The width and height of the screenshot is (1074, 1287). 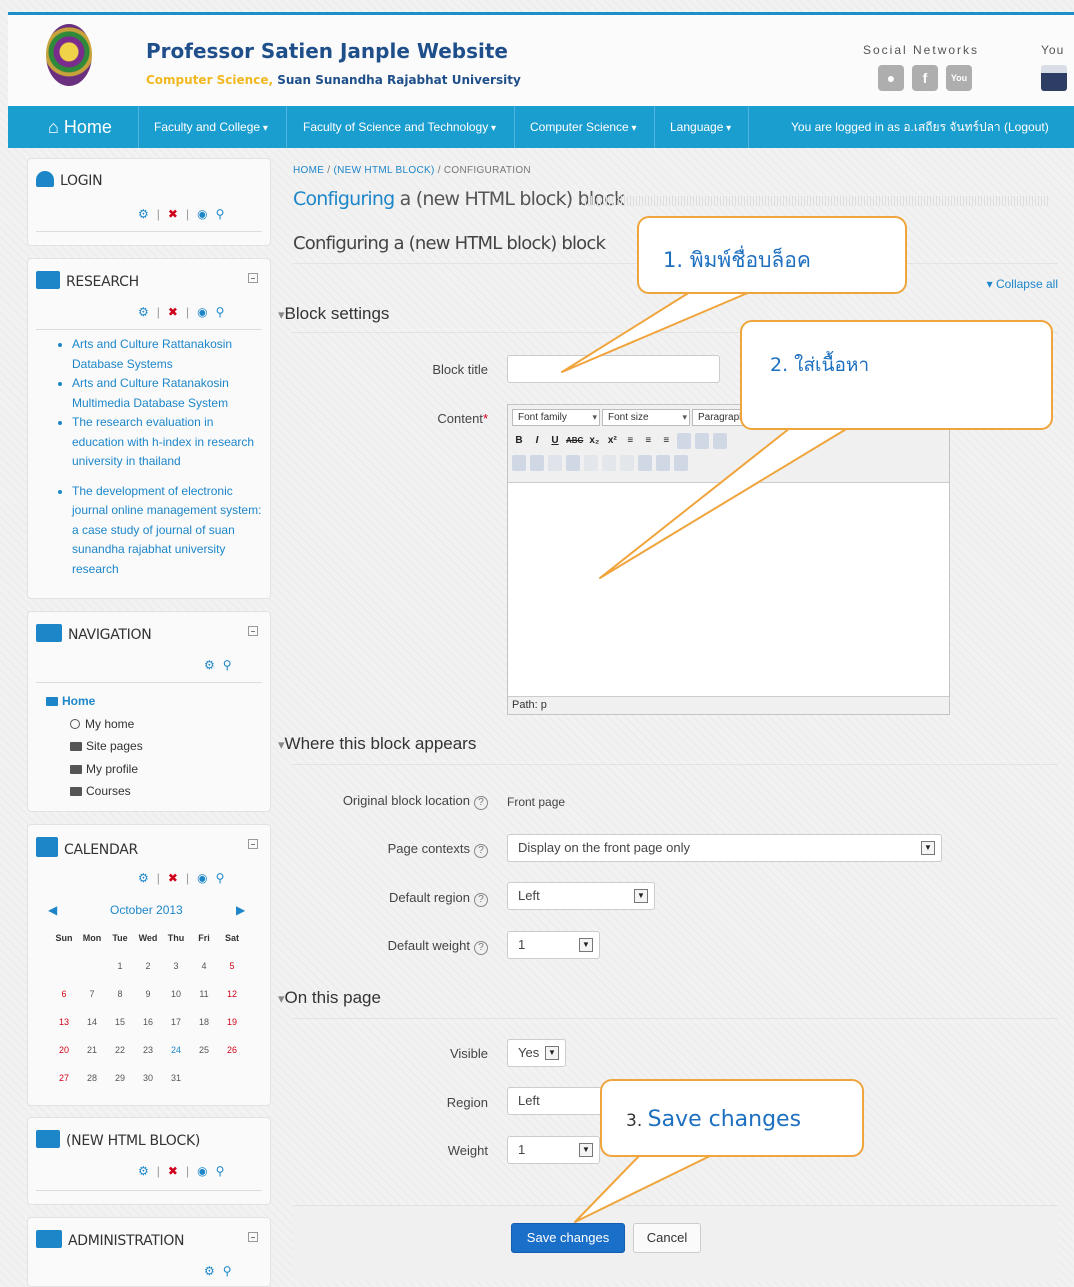 What do you see at coordinates (630, 441) in the screenshot?
I see `align-left-button: ≡` at bounding box center [630, 441].